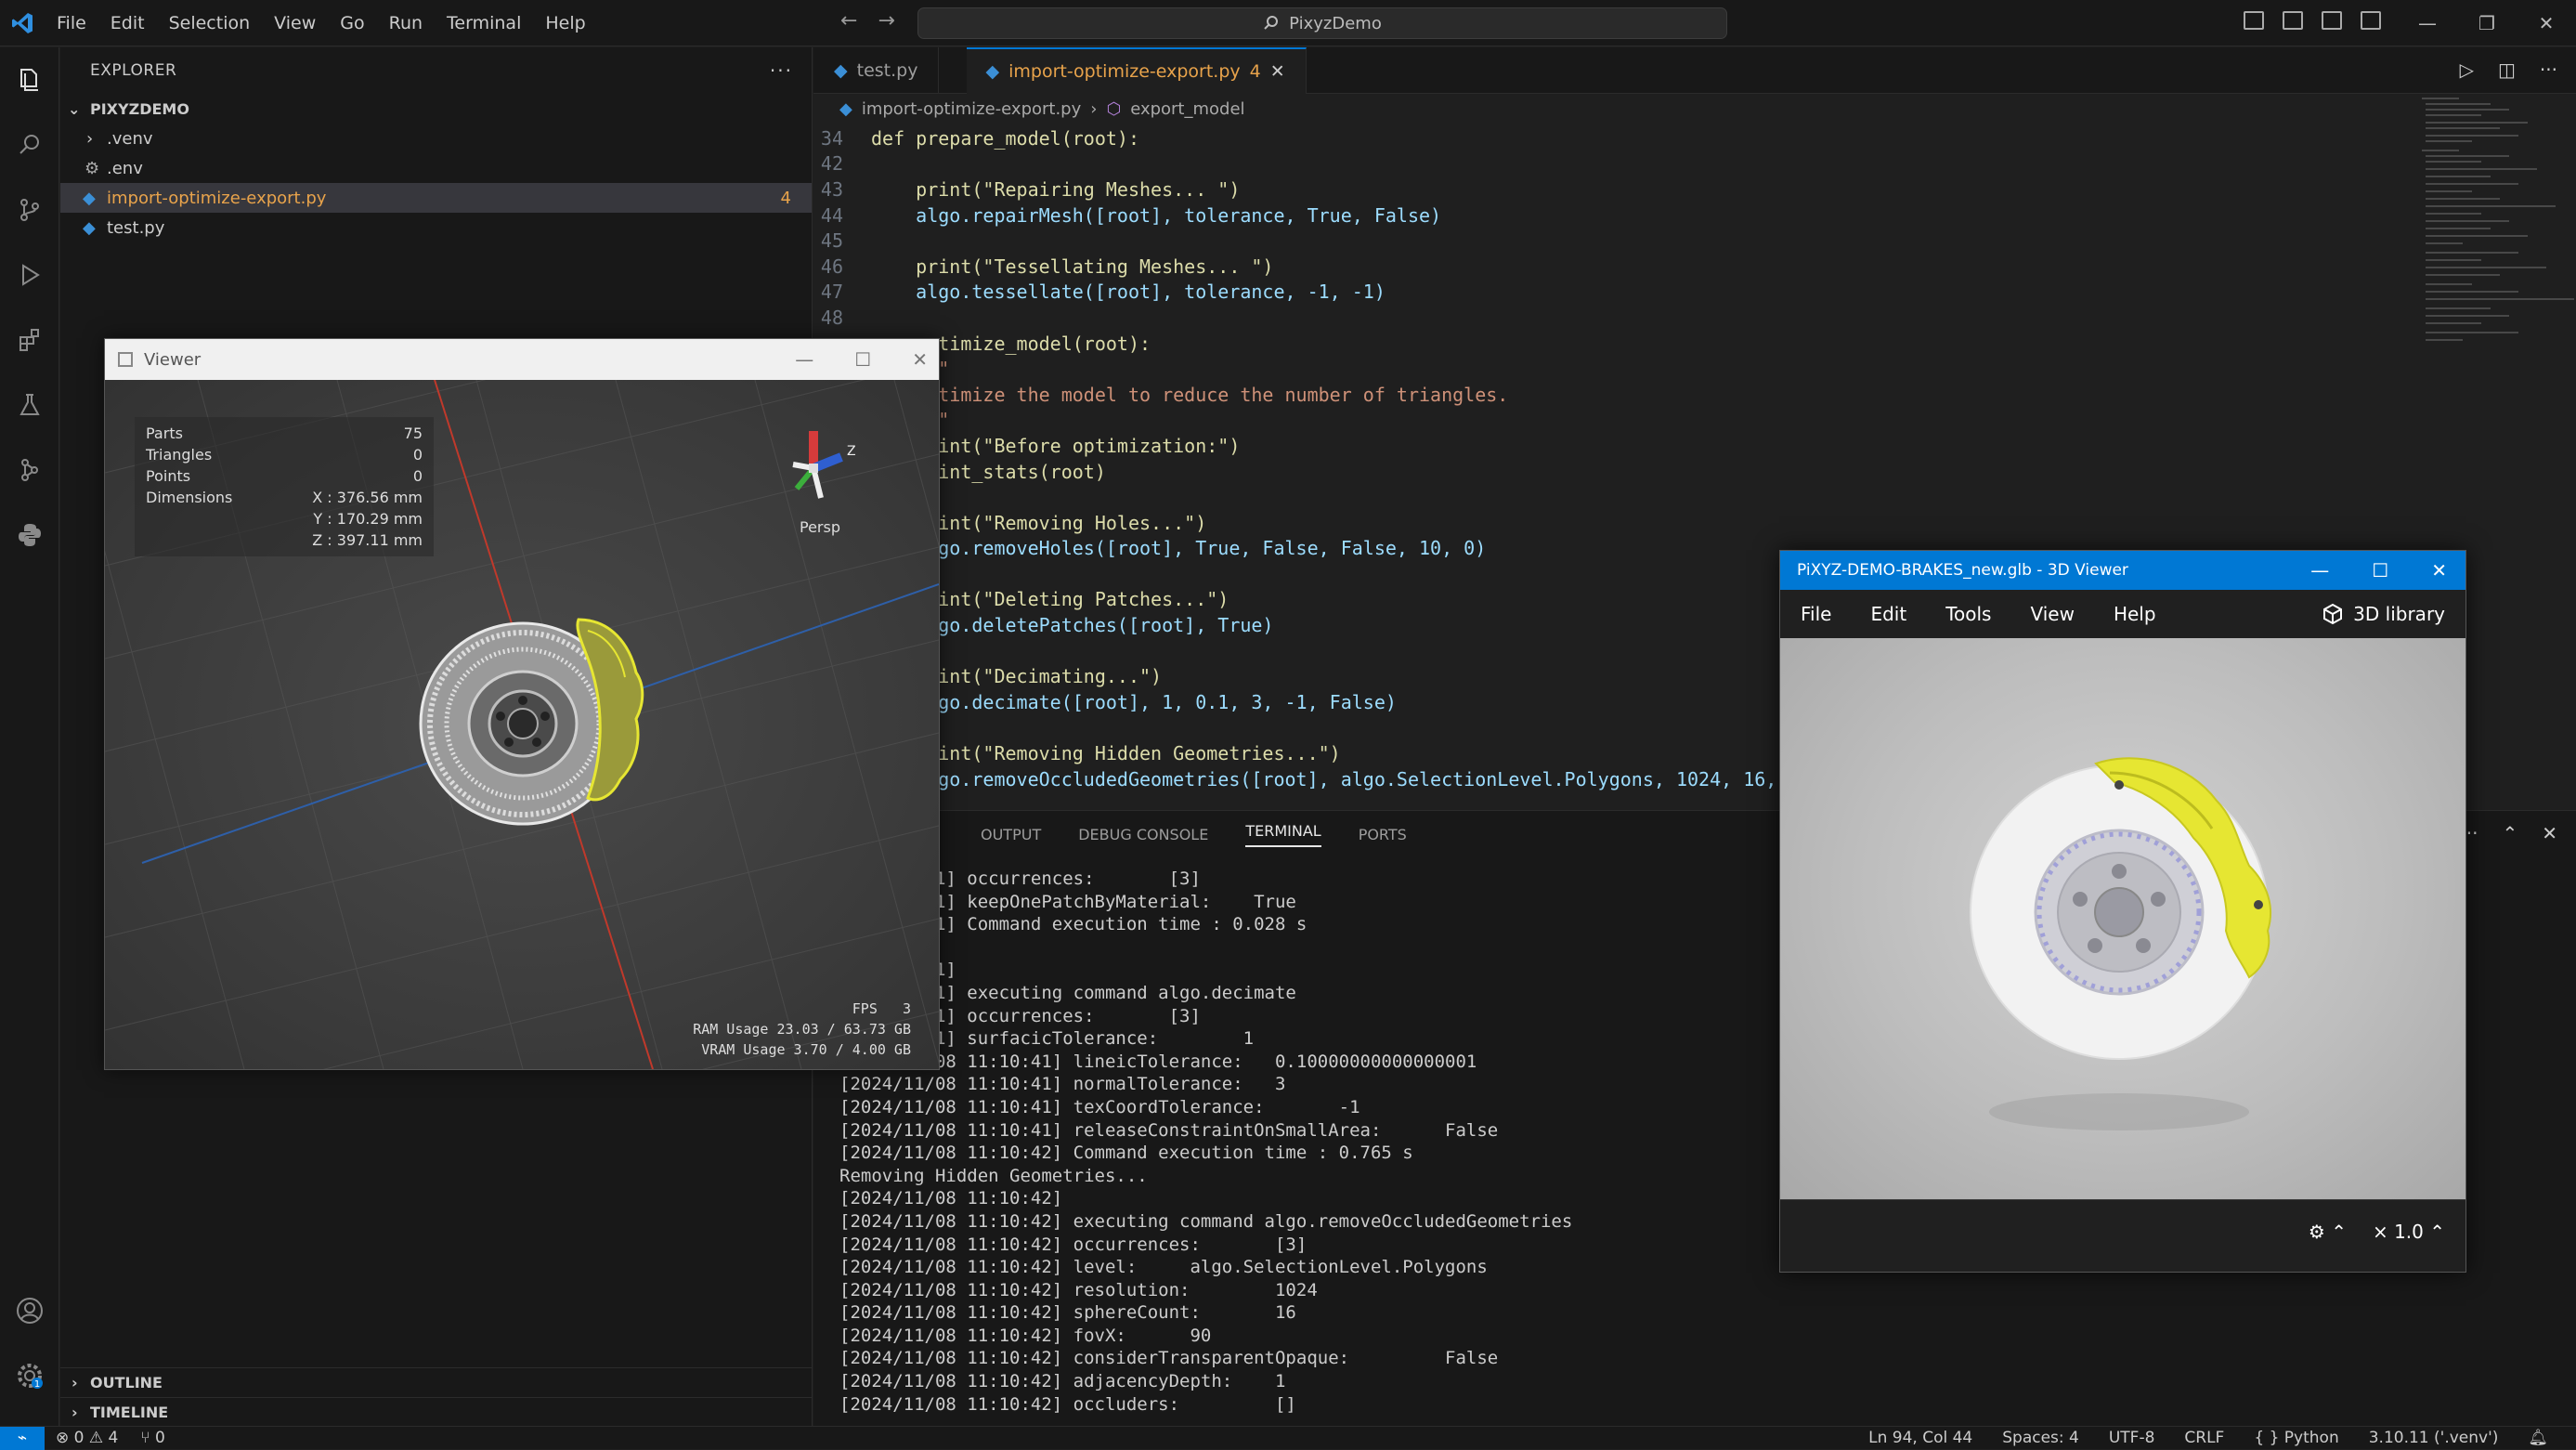 The image size is (2576, 1450). What do you see at coordinates (522, 359) in the screenshot?
I see `viewer-title-bar: Viewer — ☐ ✕` at bounding box center [522, 359].